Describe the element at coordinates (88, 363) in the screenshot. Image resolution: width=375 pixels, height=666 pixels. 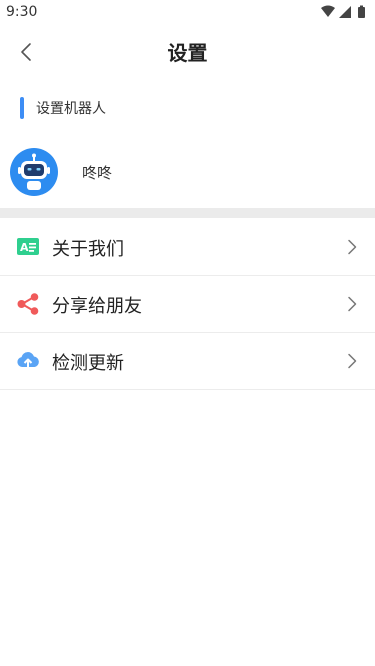
I see `menu-item-label: 检测更新` at that location.